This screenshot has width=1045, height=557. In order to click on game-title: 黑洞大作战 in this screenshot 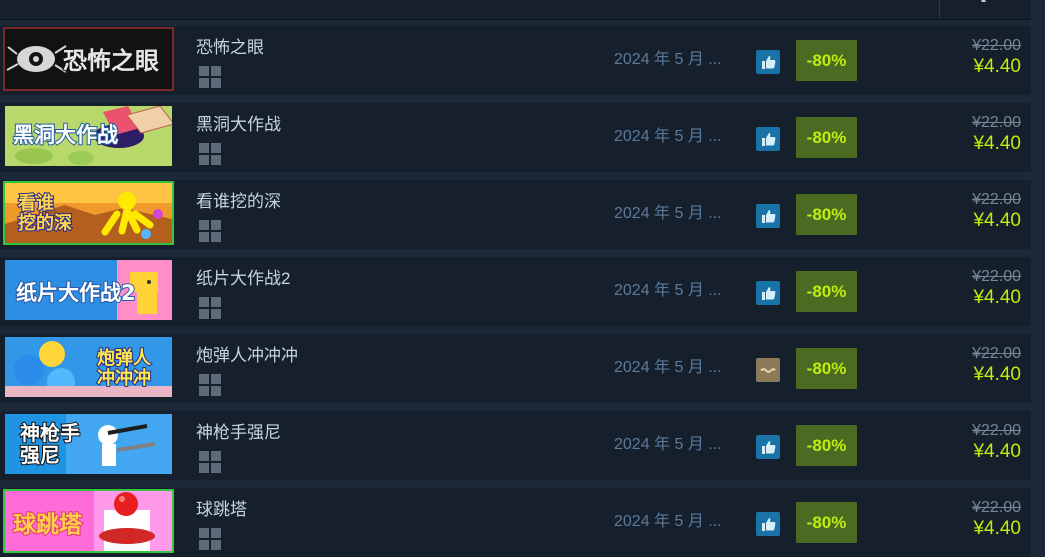, I will do `click(238, 125)`.